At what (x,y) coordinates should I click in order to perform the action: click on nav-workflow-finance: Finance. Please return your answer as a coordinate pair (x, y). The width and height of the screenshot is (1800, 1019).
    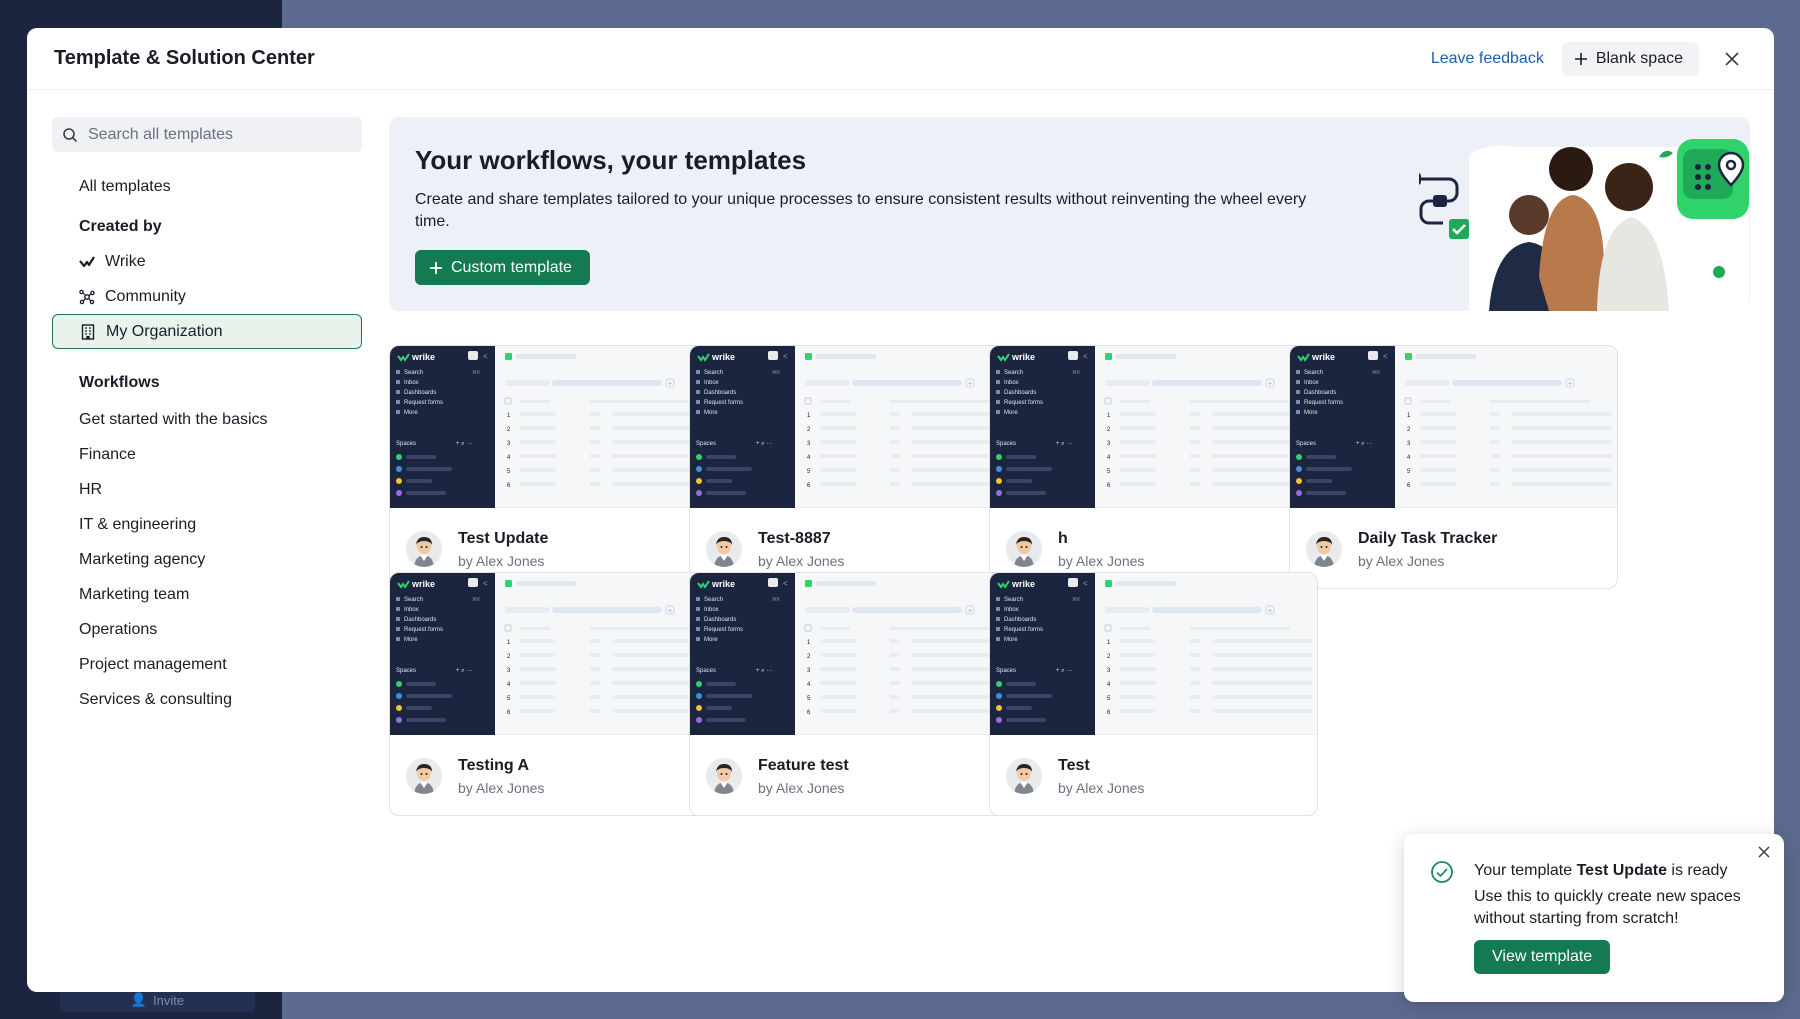
    Looking at the image, I should click on (207, 454).